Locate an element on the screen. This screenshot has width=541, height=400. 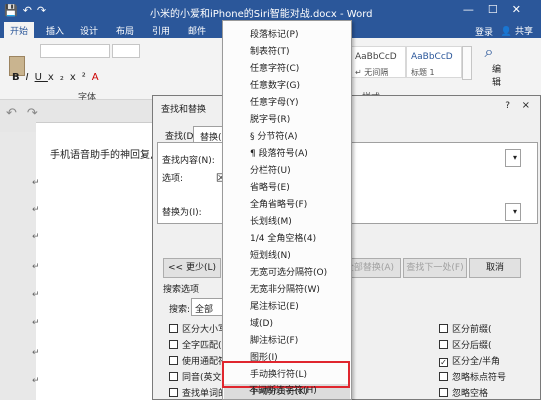
less-button: << 更少(L) is located at coordinates (192, 268).